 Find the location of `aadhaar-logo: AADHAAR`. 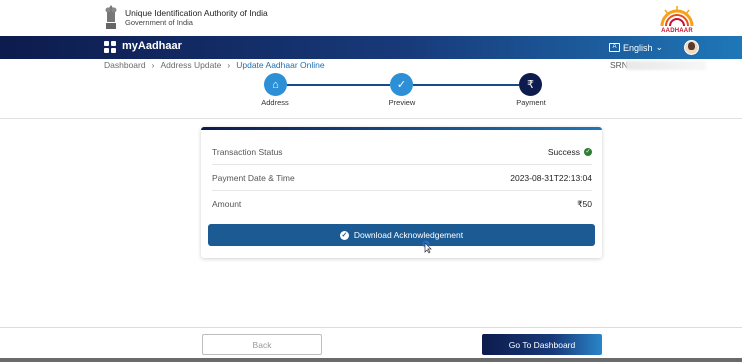

aadhaar-logo: AADHAAR is located at coordinates (677, 19).